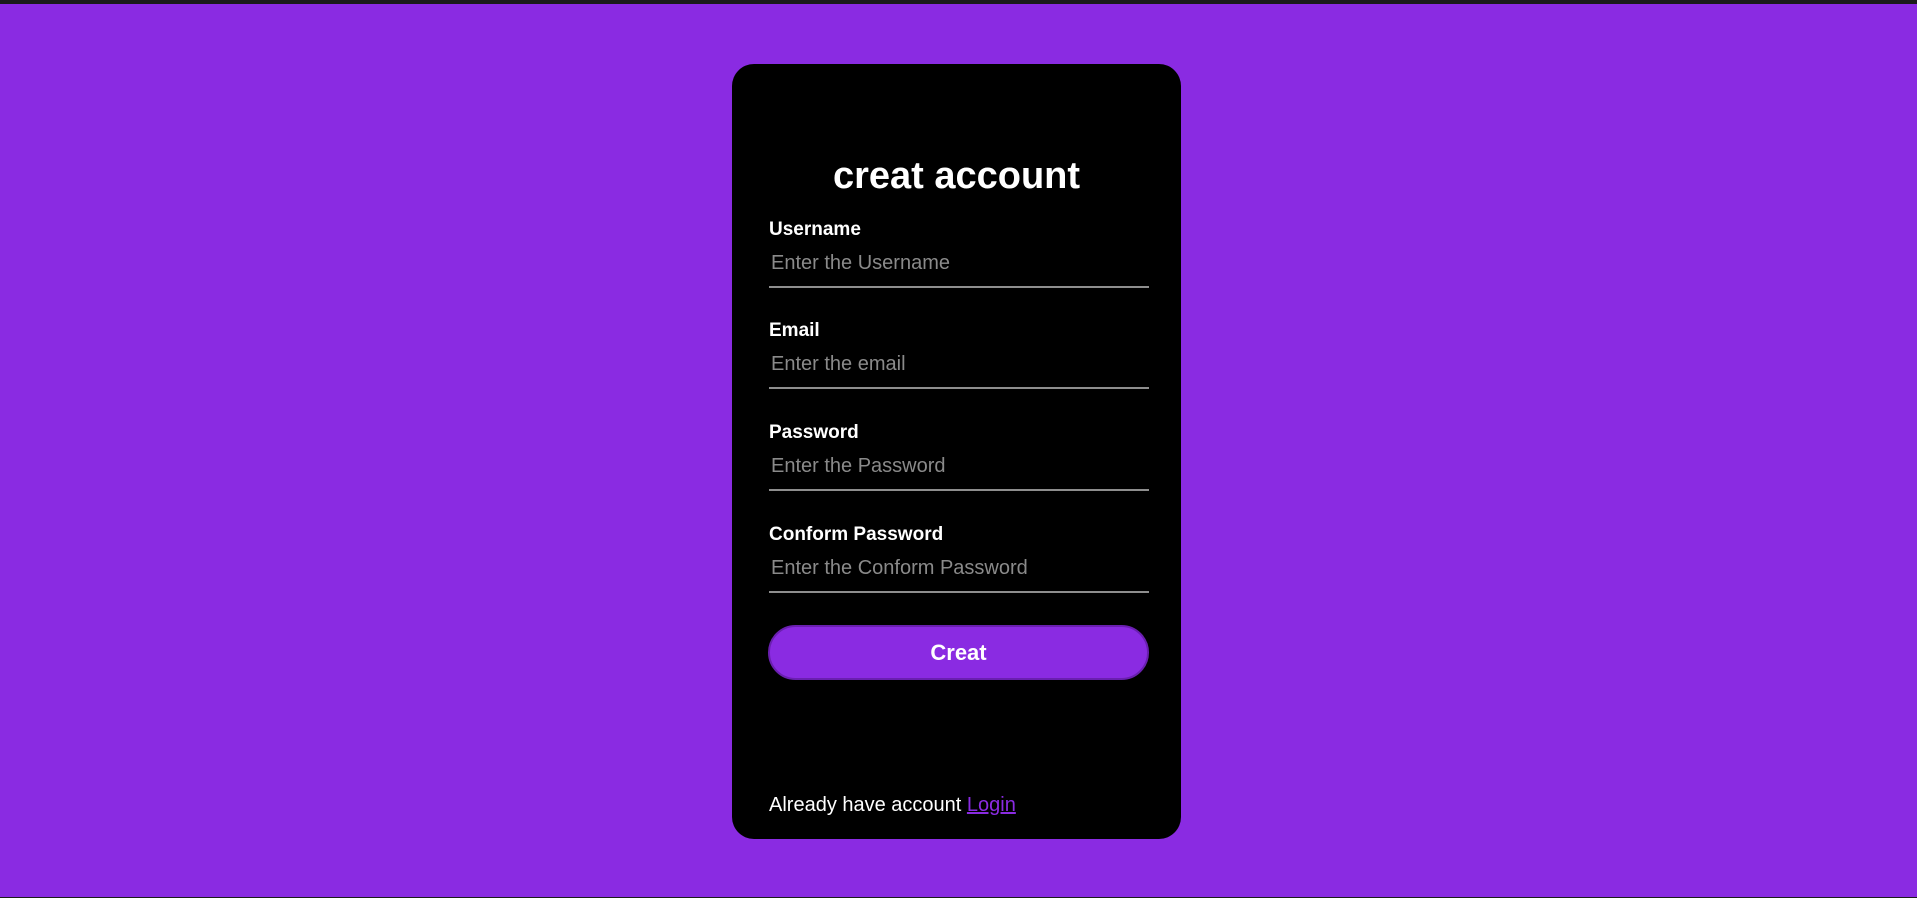  I want to click on confirm-password-field-group: Conform Password, so click(959, 558).